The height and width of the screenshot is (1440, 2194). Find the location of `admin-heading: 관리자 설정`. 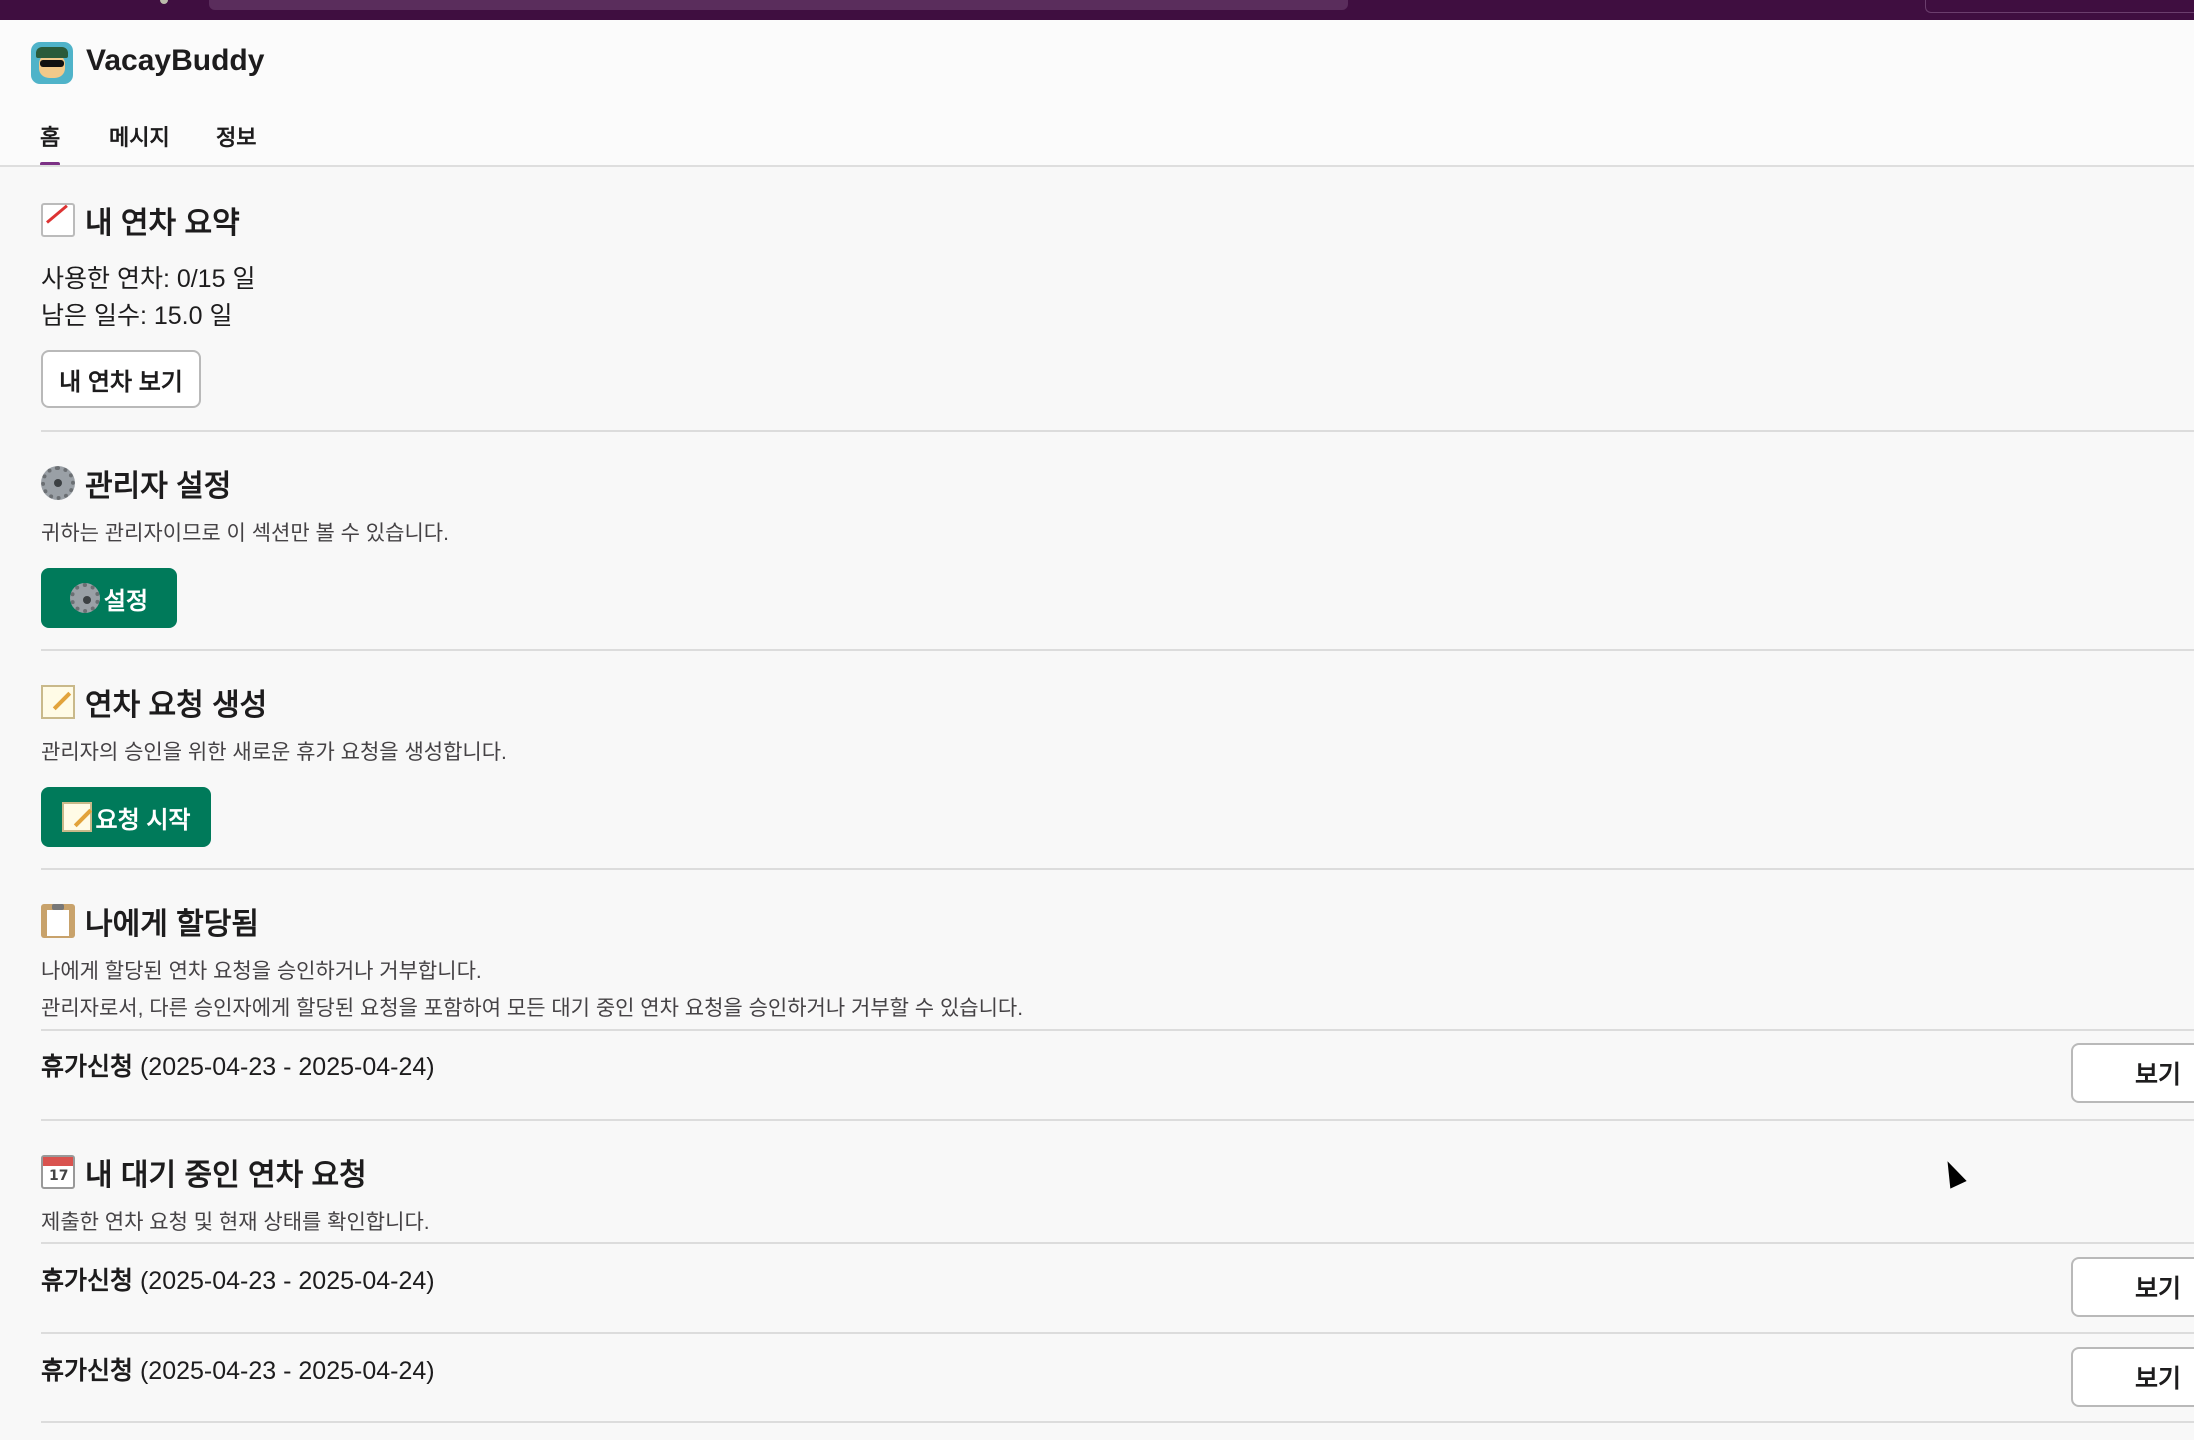

admin-heading: 관리자 설정 is located at coordinates (136, 483).